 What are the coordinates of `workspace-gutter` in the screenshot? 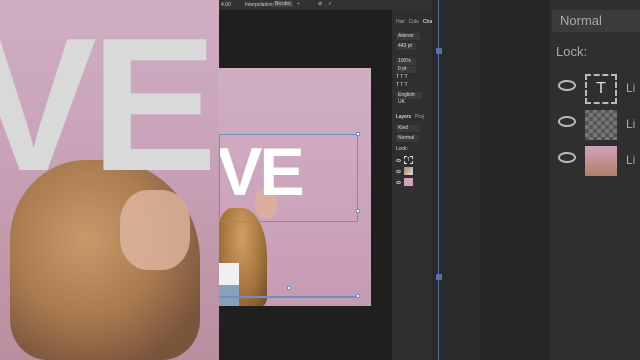 It's located at (456, 180).